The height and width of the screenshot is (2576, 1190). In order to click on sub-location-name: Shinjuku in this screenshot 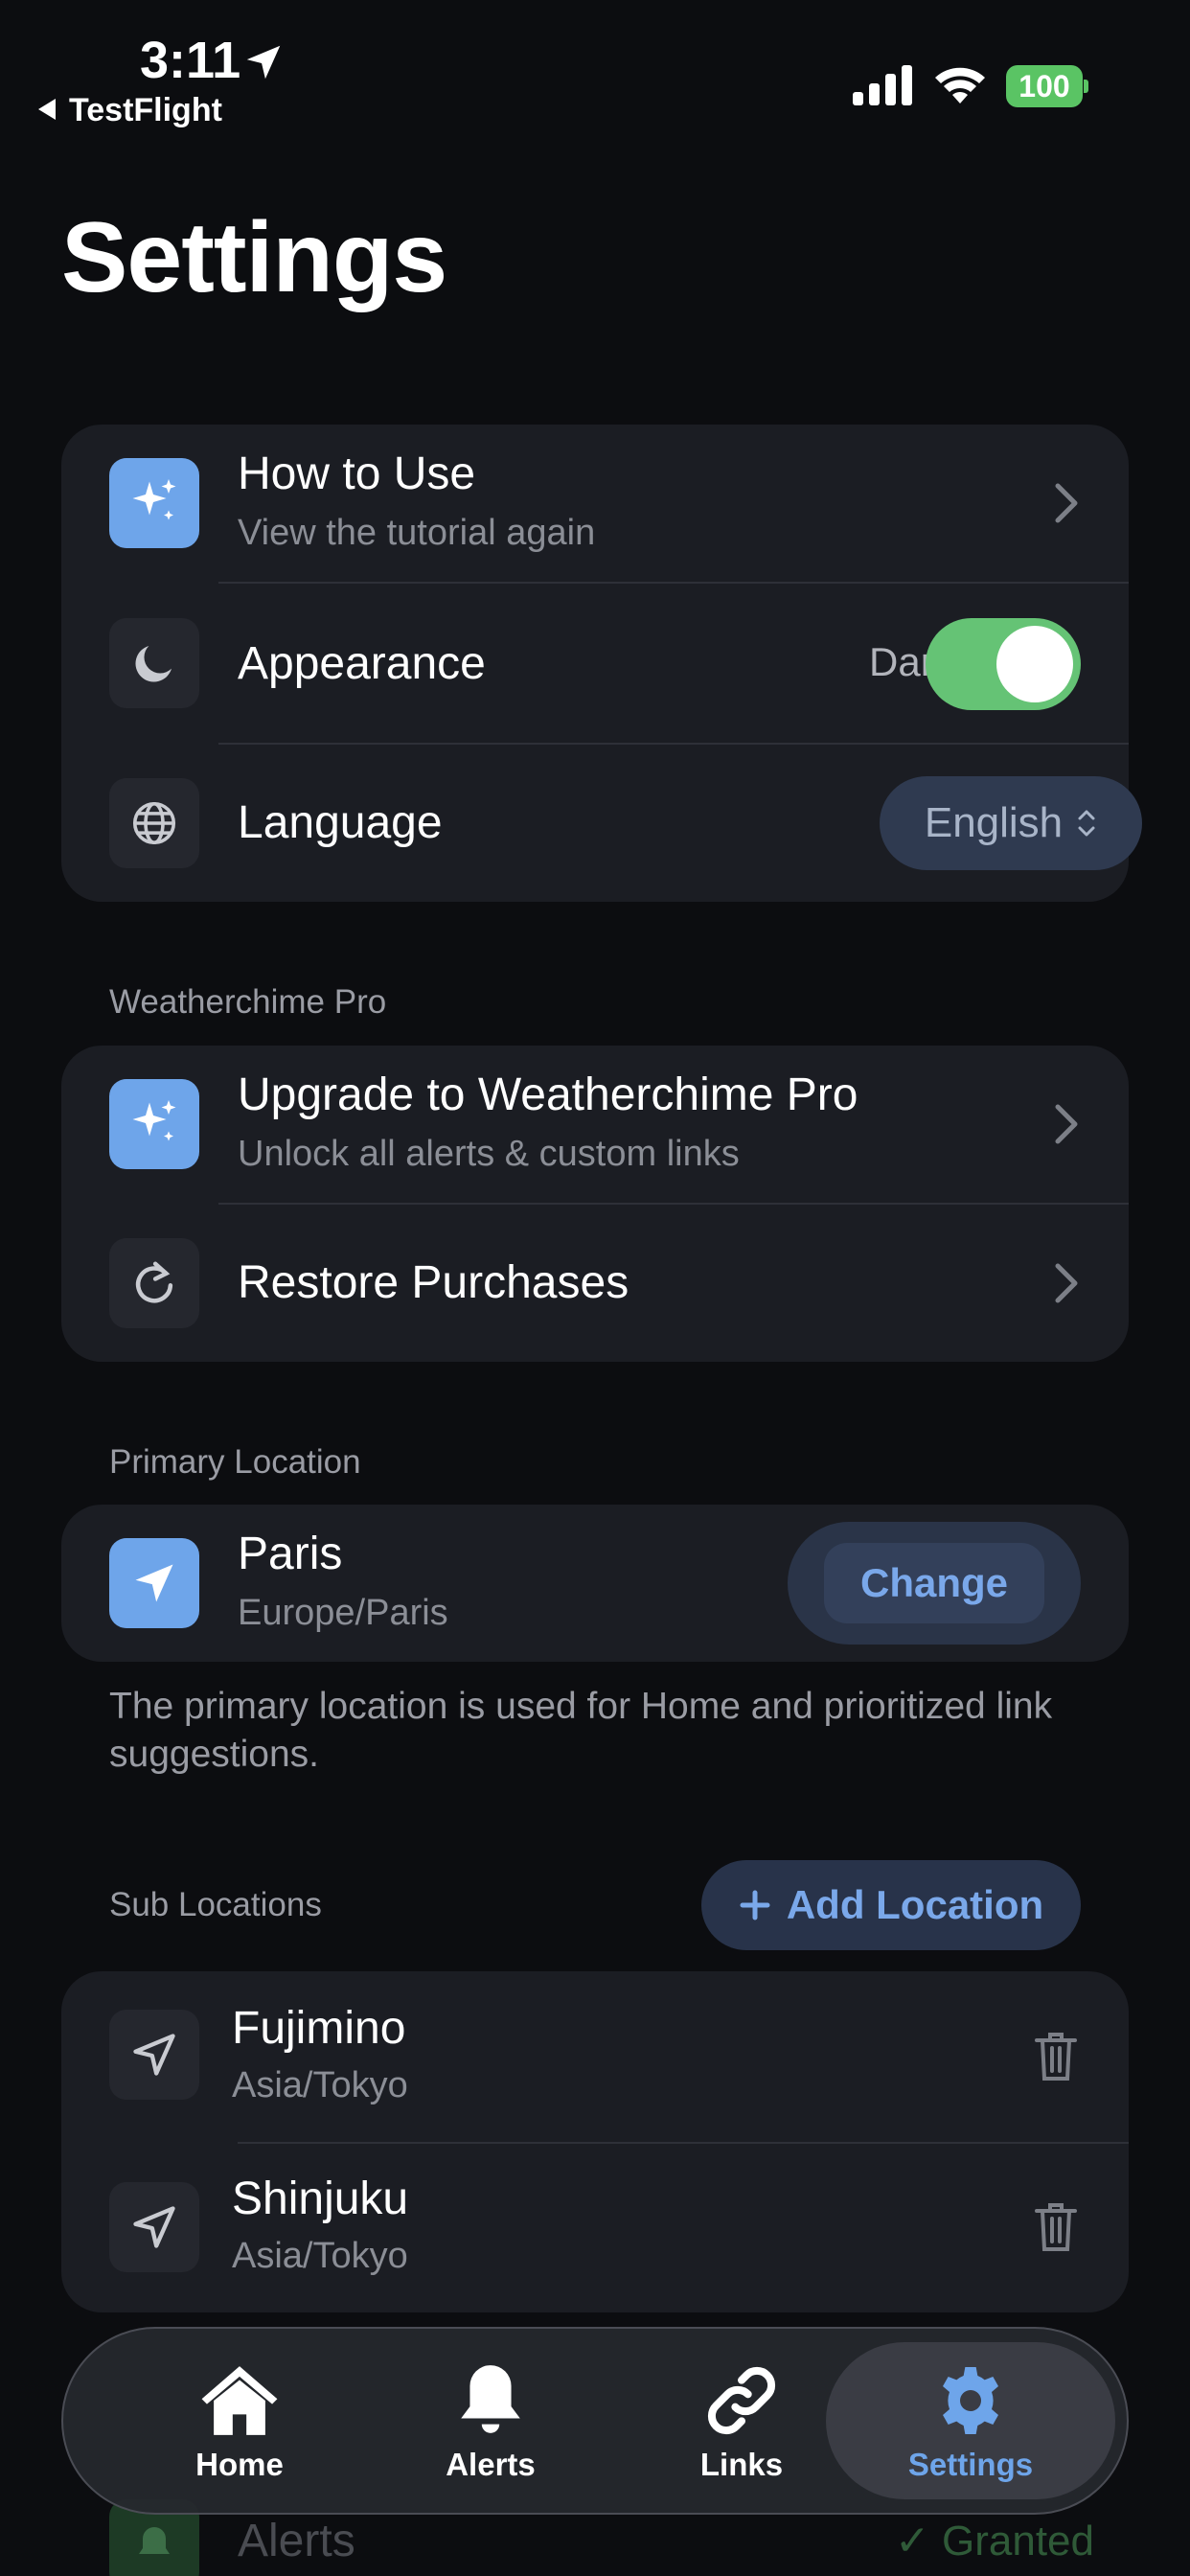, I will do `click(320, 2199)`.